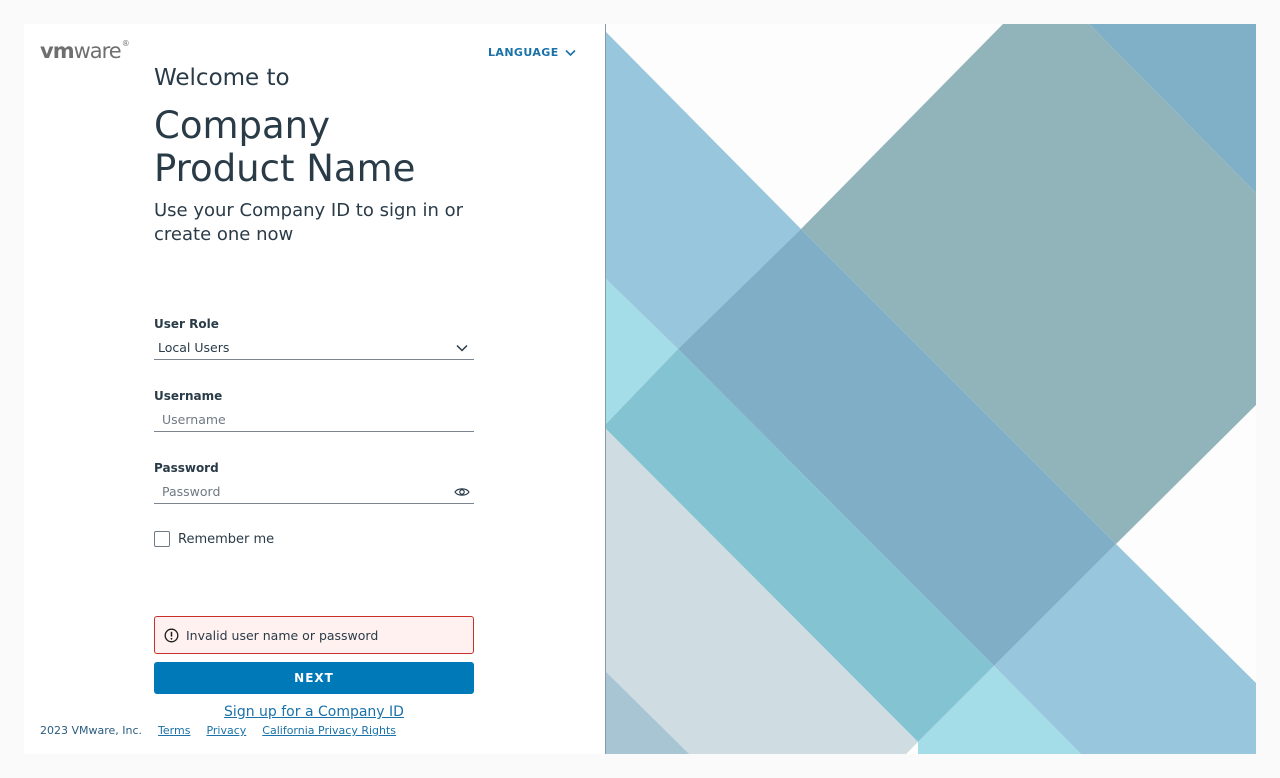 Image resolution: width=1280 pixels, height=778 pixels. I want to click on california-privacy-link: California Privacy Rights, so click(329, 730).